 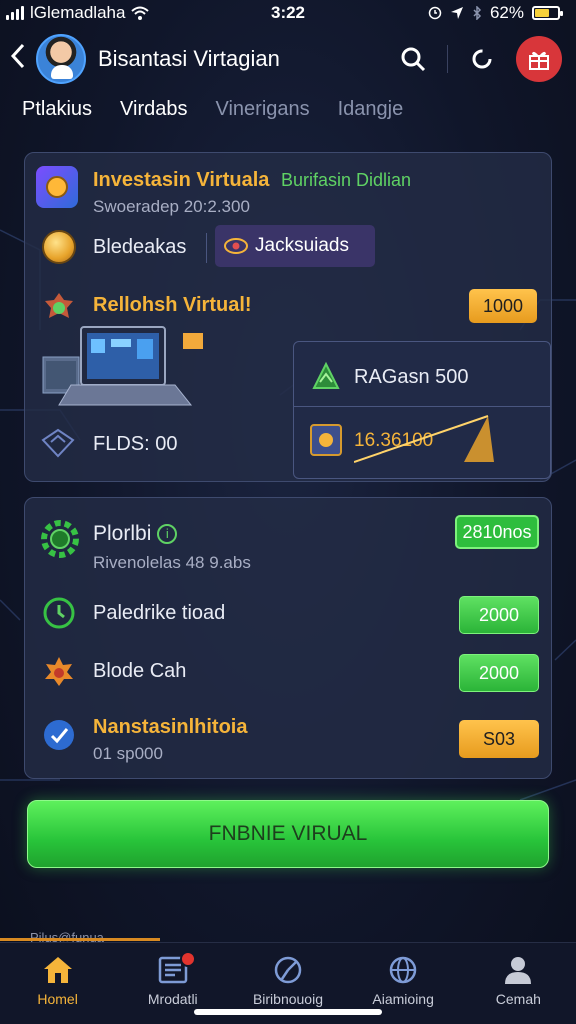 I want to click on profile-subtitle: Rivenolelas 48 9.abs, so click(x=172, y=562).